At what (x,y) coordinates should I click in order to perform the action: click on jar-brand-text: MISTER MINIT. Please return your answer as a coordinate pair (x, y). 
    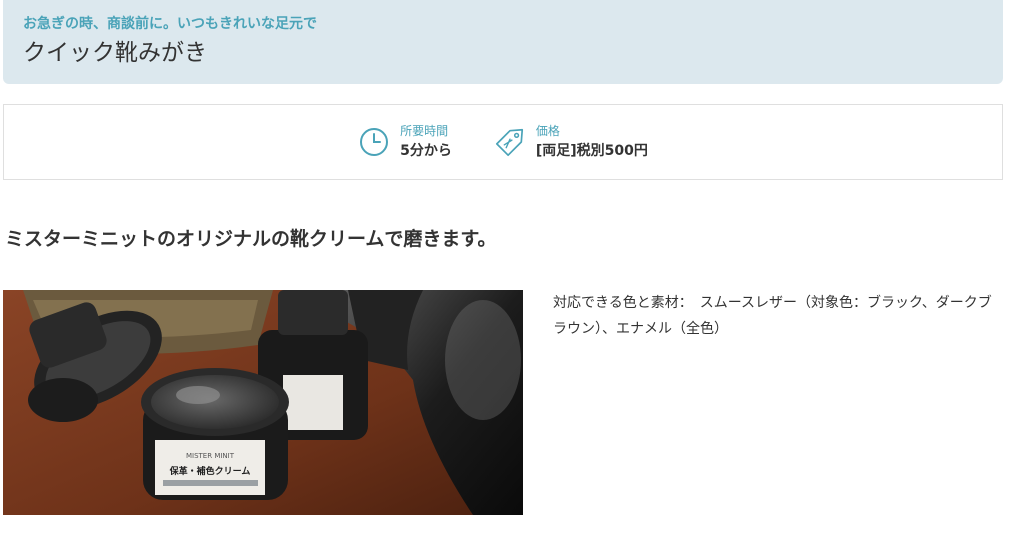
    Looking at the image, I should click on (210, 456).